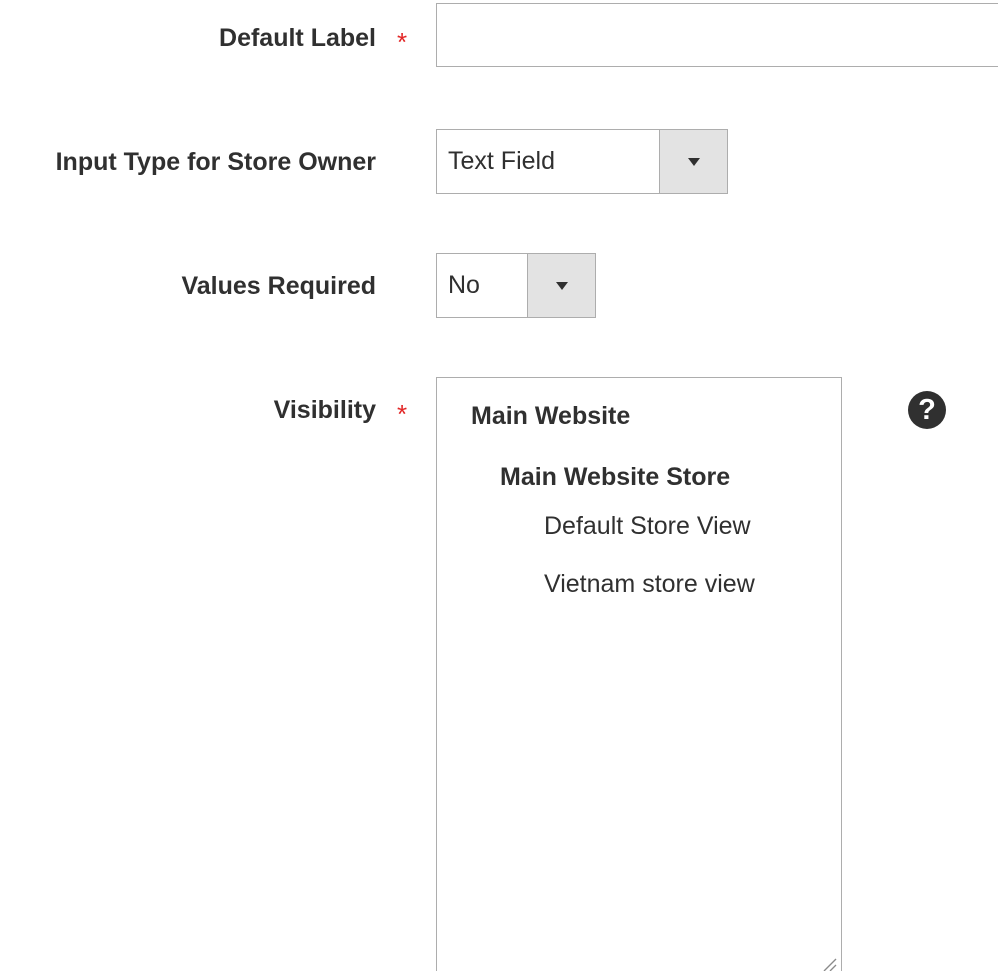 Image resolution: width=998 pixels, height=971 pixels. What do you see at coordinates (829, 963) in the screenshot?
I see `resize-grip-icon` at bounding box center [829, 963].